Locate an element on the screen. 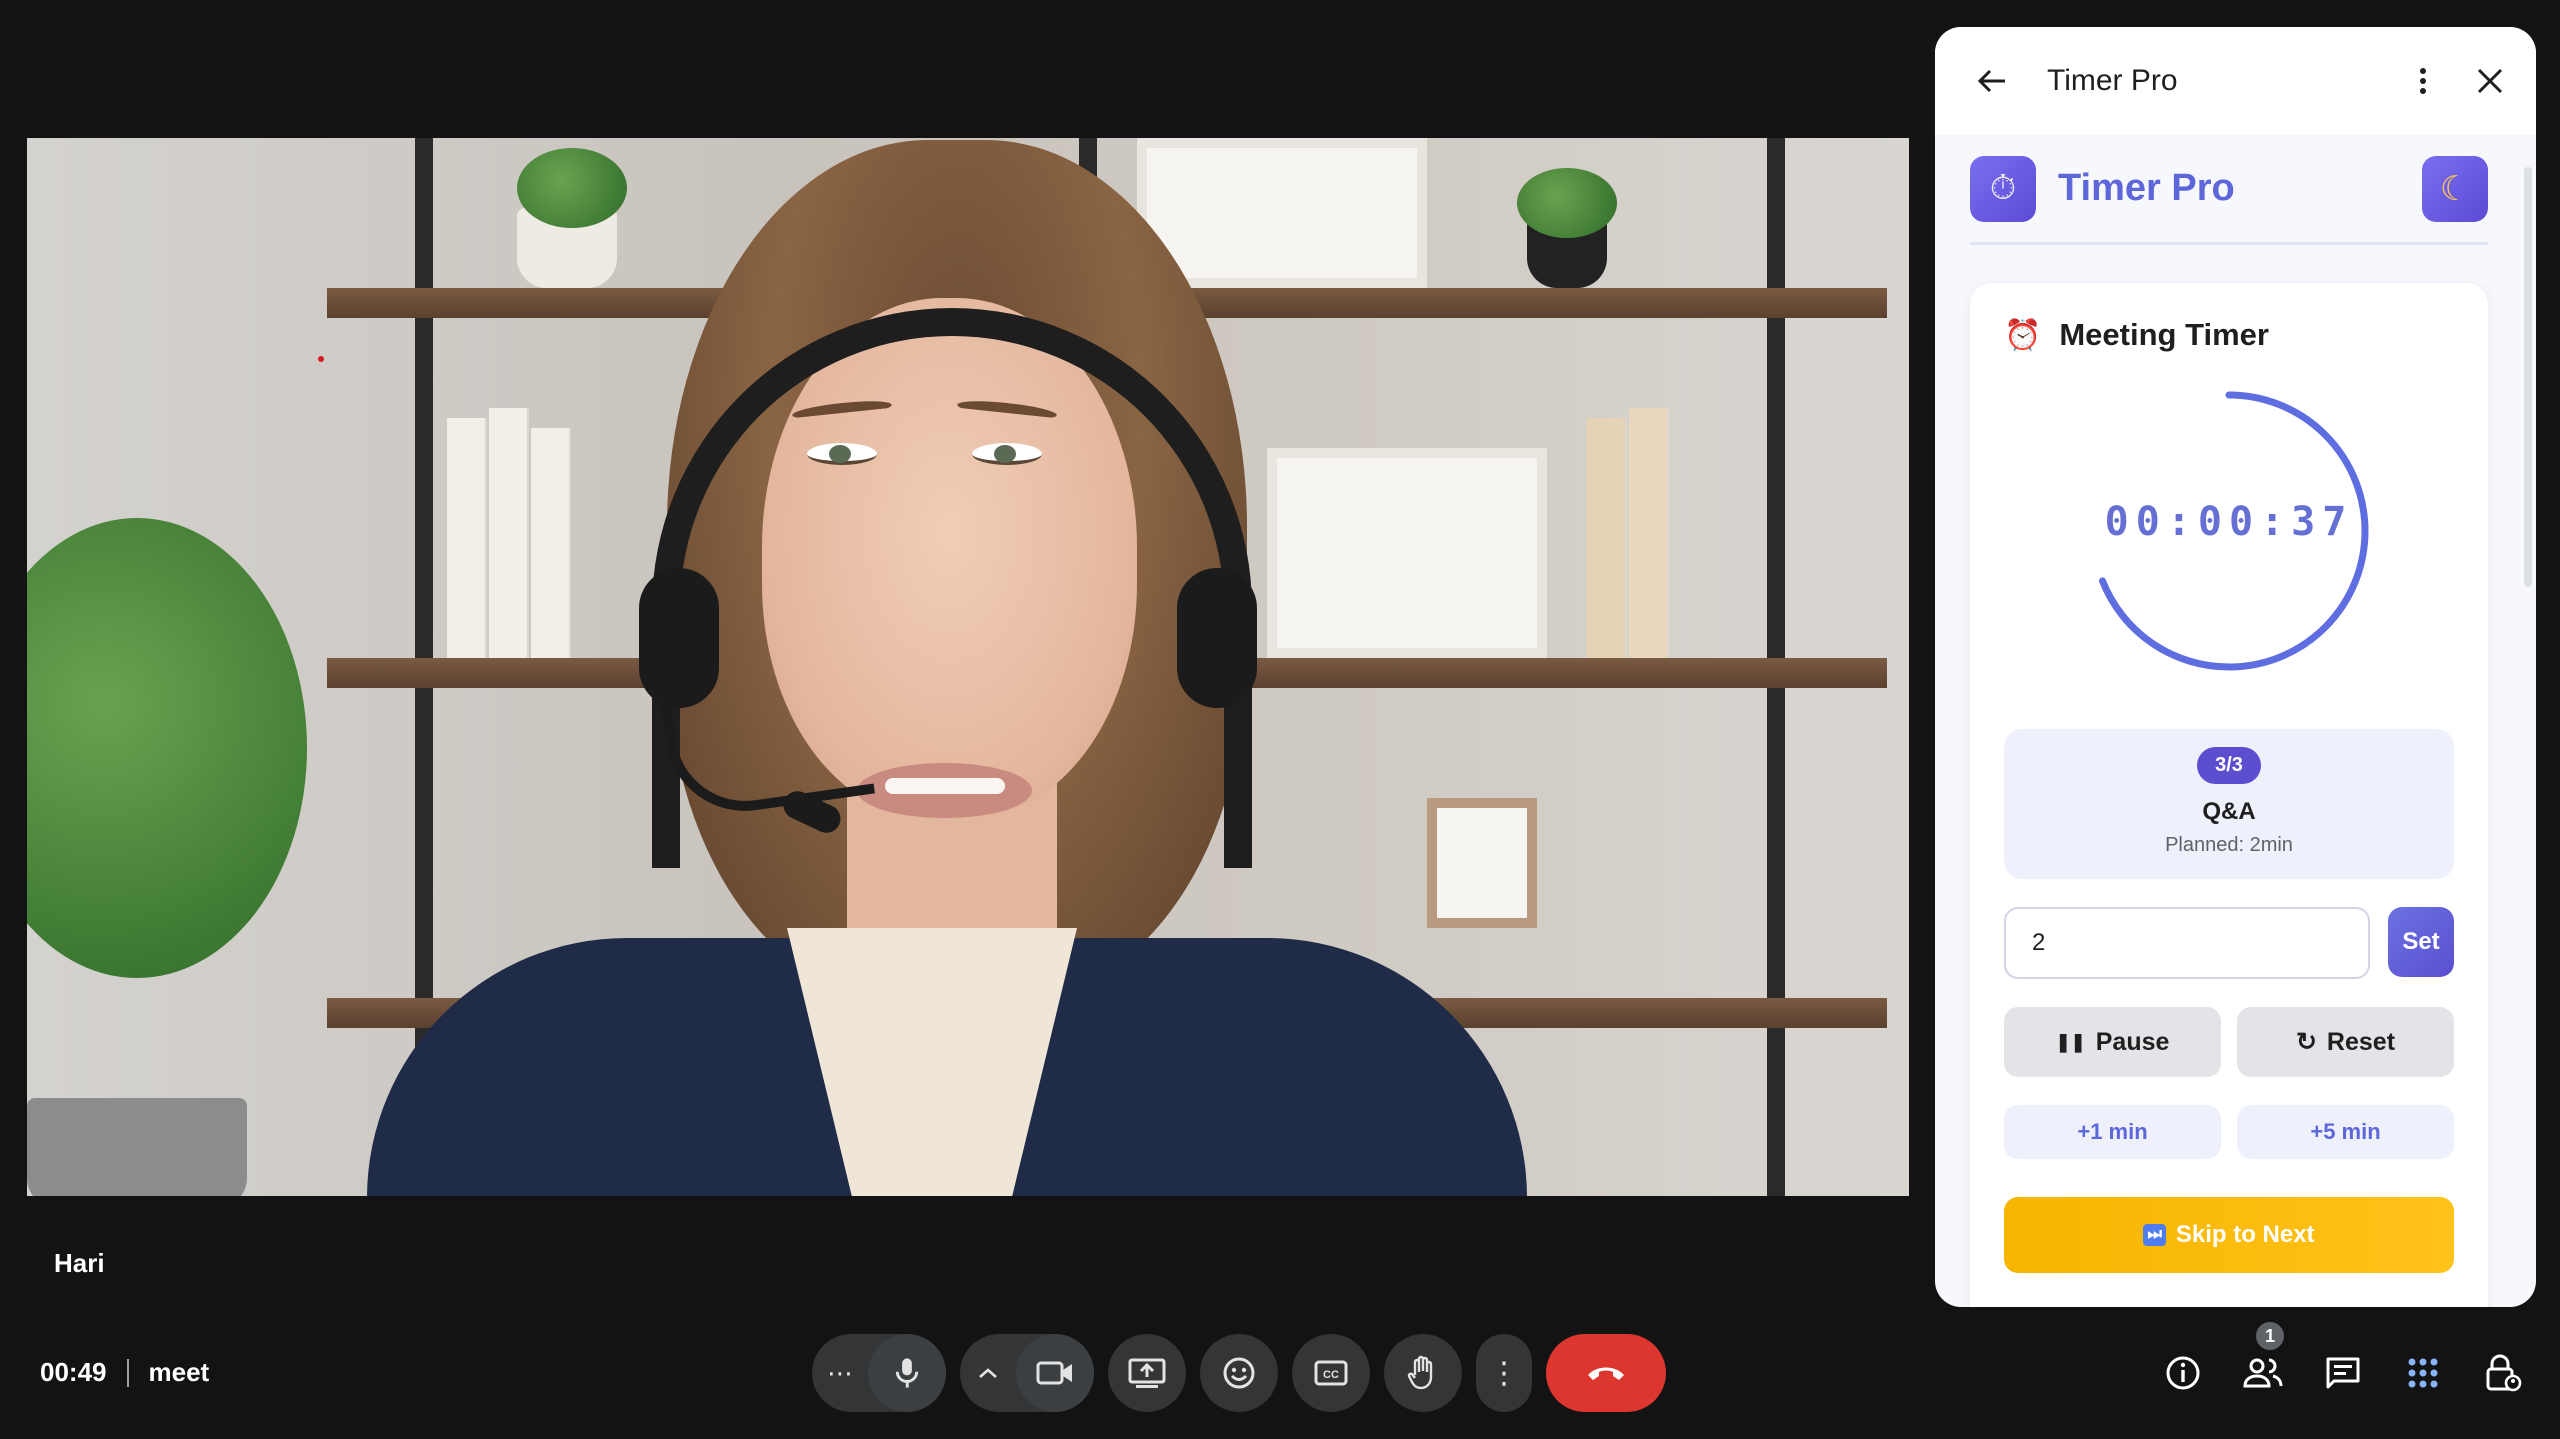 The height and width of the screenshot is (1439, 2560). skip-to-next-button: ⏭ Skip to Next is located at coordinates (2229, 1235).